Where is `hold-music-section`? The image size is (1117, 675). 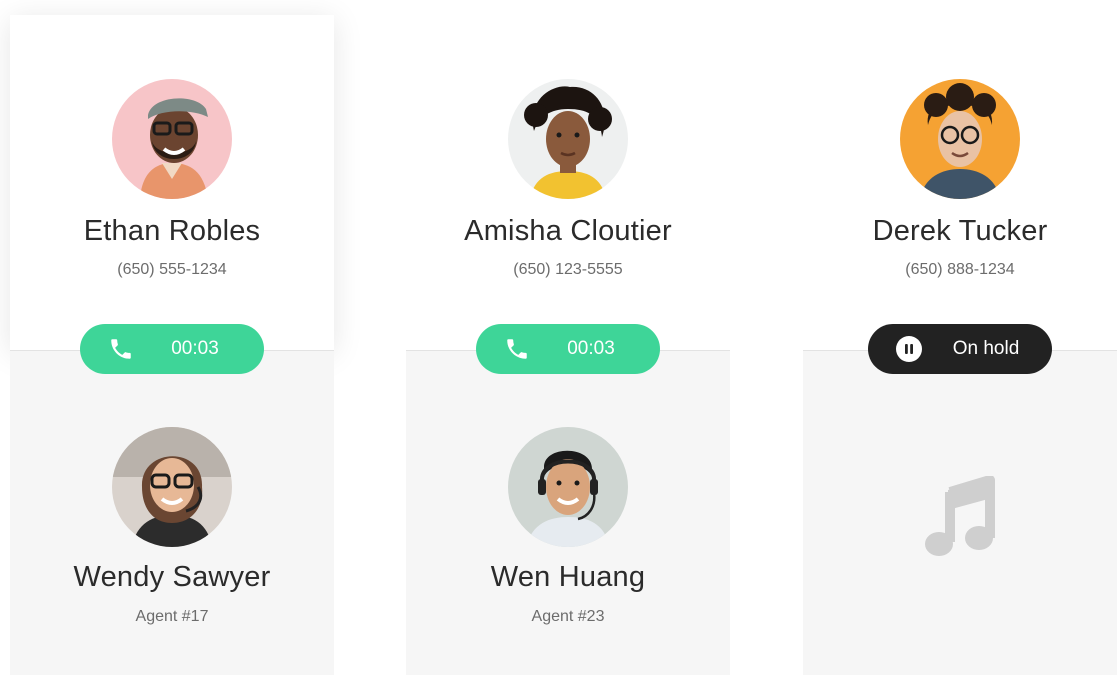
hold-music-section is located at coordinates (960, 512).